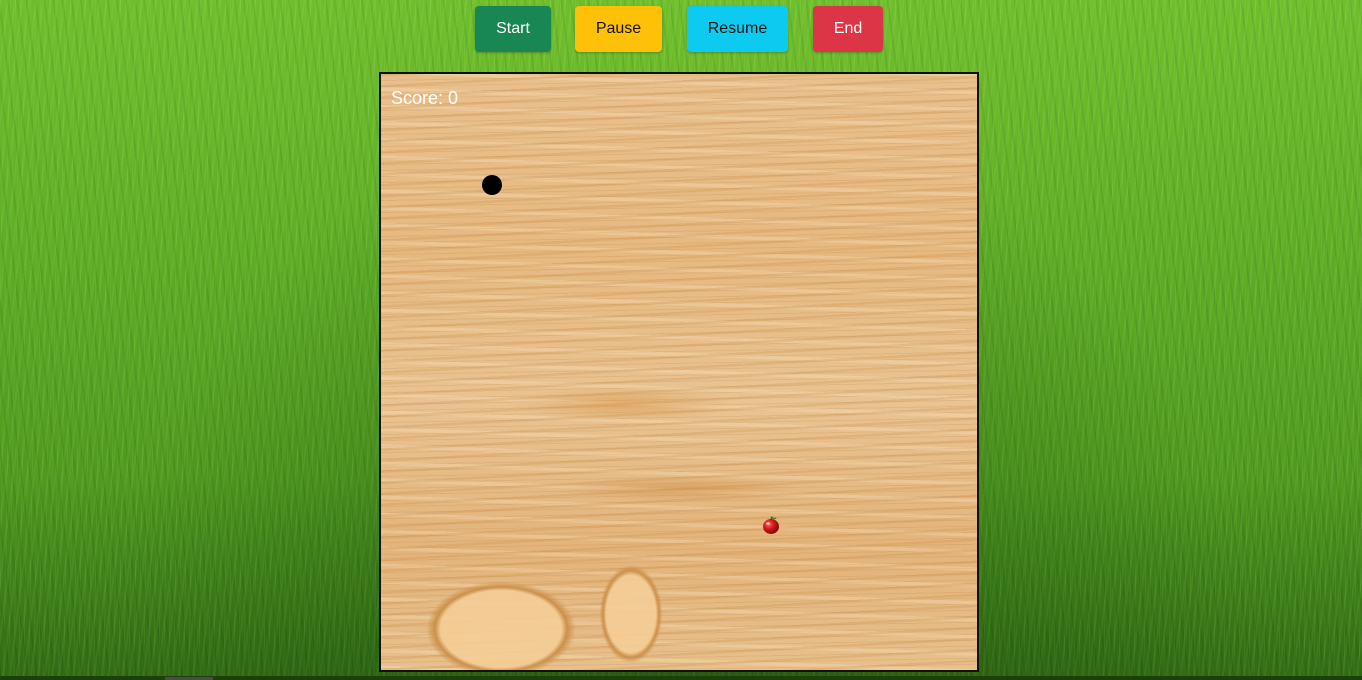 This screenshot has height=680, width=1362. What do you see at coordinates (513, 29) in the screenshot?
I see `start-button: Start` at bounding box center [513, 29].